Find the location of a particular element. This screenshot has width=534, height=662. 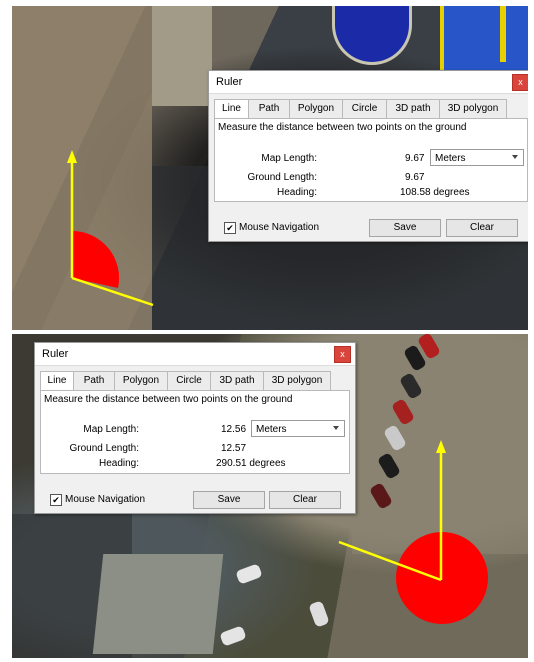

ground-length-value: 9.67 is located at coordinates (415, 177).